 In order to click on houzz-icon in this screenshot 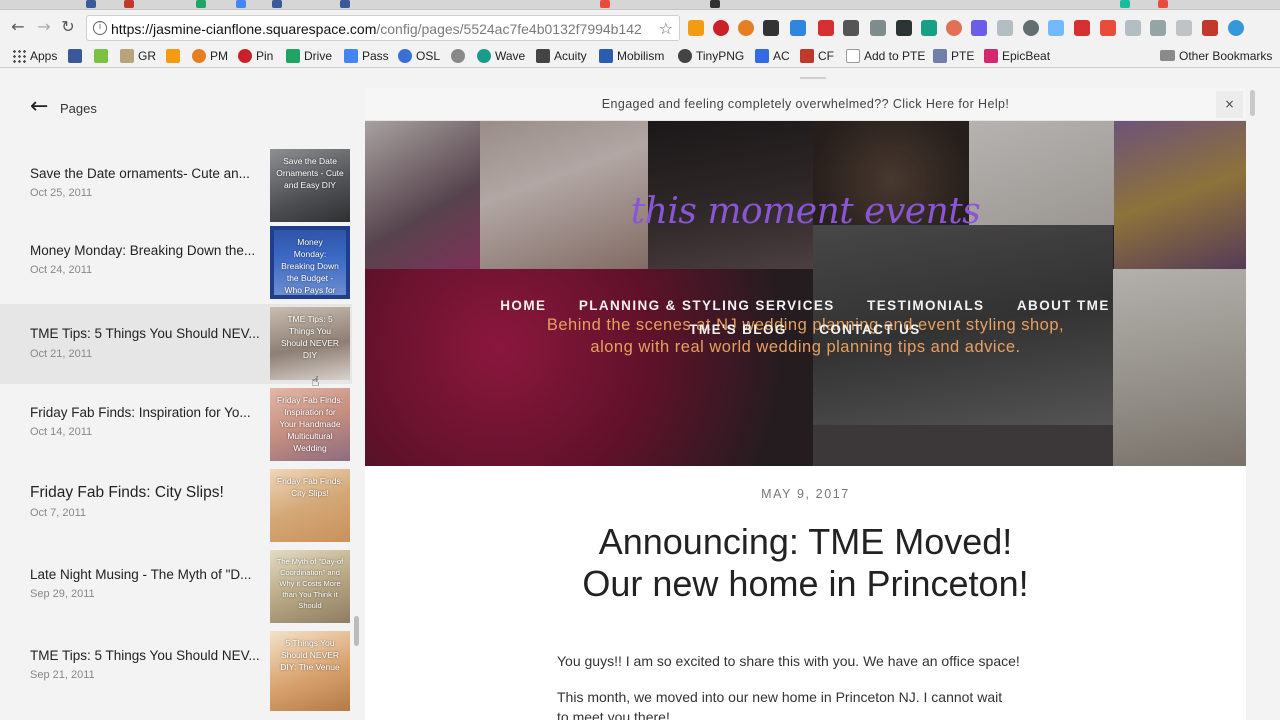, I will do `click(101, 56)`.